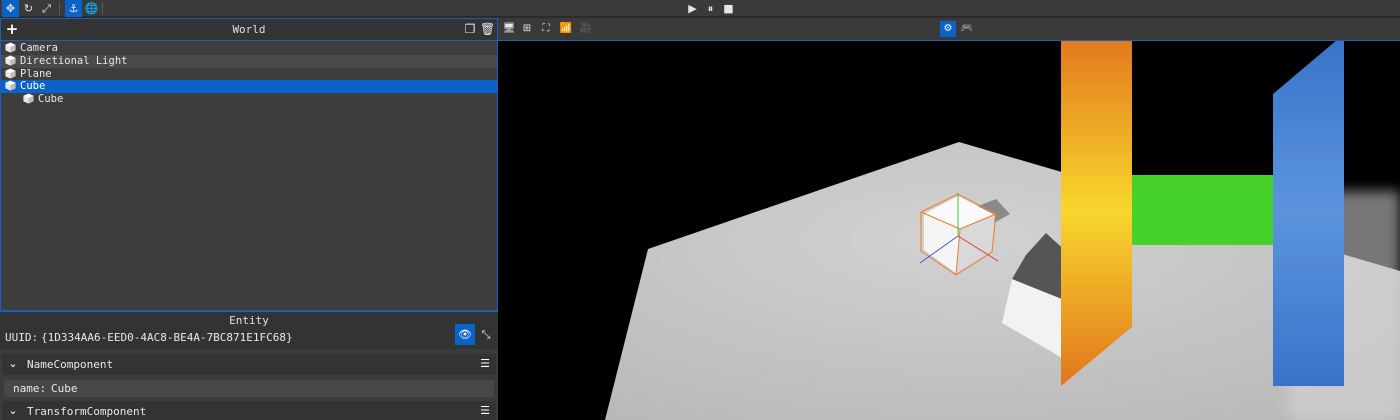  Describe the element at coordinates (249, 410) in the screenshot. I see `transform-component-header: ⌄ TransformComponent ☰` at that location.